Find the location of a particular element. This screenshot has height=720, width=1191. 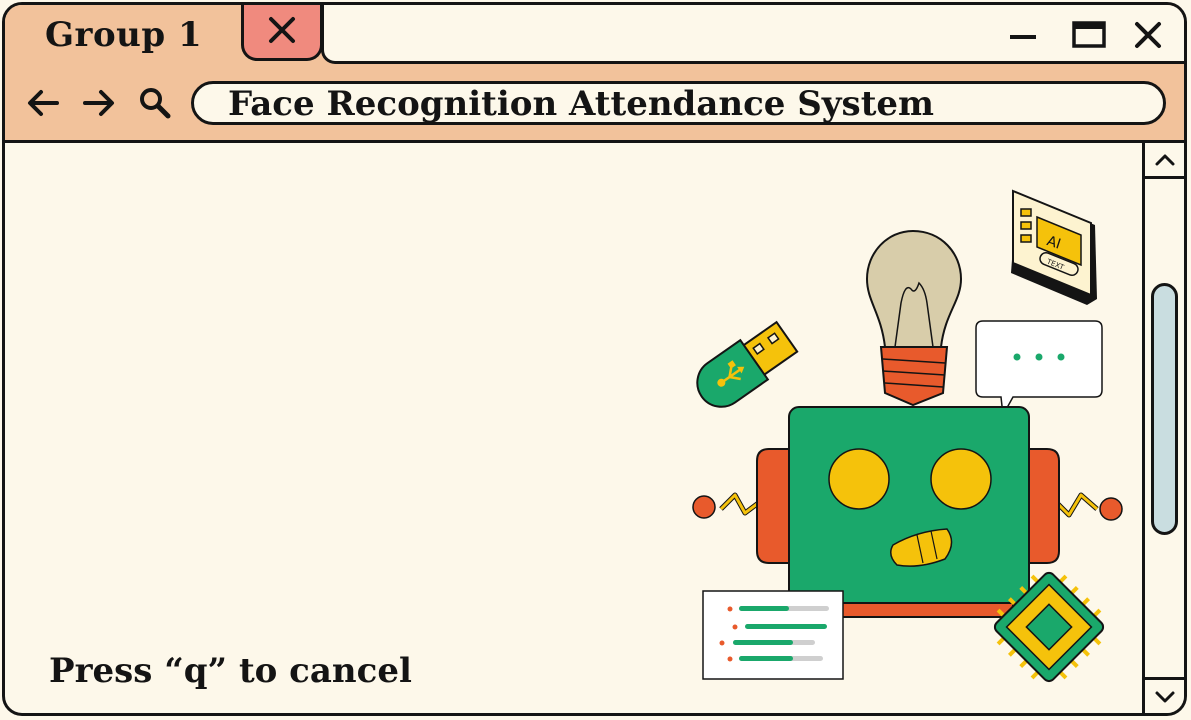

scroll-up-button is located at coordinates (1164, 161).